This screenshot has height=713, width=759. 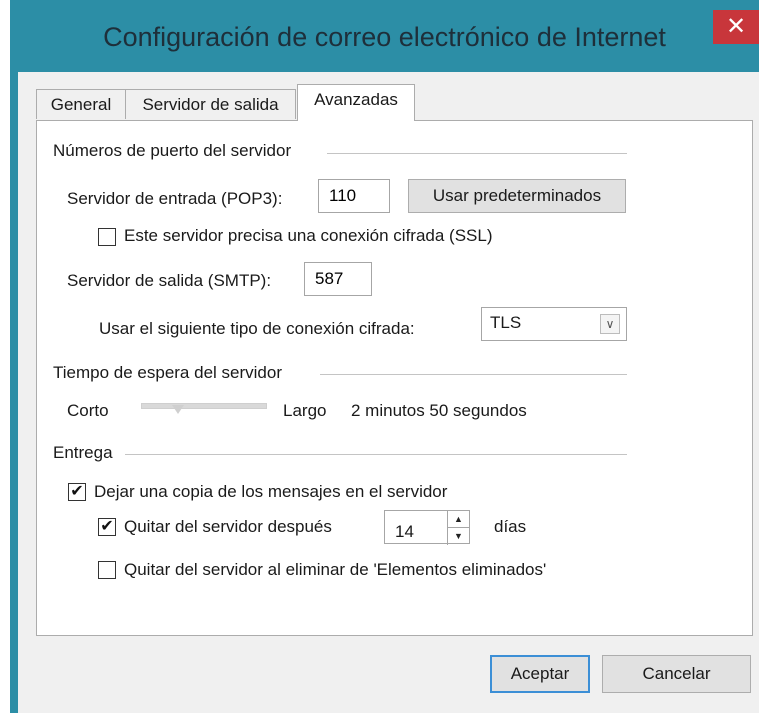 What do you see at coordinates (167, 372) in the screenshot?
I see `timeout-group-label: Tiempo de espera del servidor` at bounding box center [167, 372].